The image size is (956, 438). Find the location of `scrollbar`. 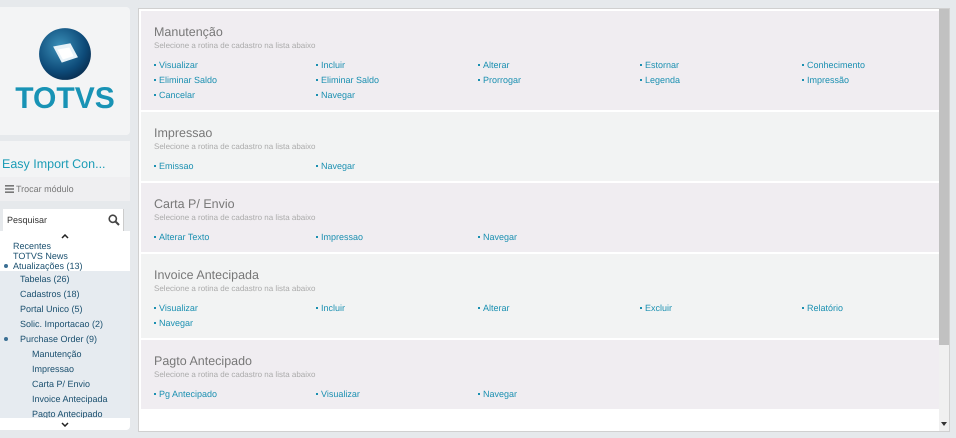

scrollbar is located at coordinates (944, 220).